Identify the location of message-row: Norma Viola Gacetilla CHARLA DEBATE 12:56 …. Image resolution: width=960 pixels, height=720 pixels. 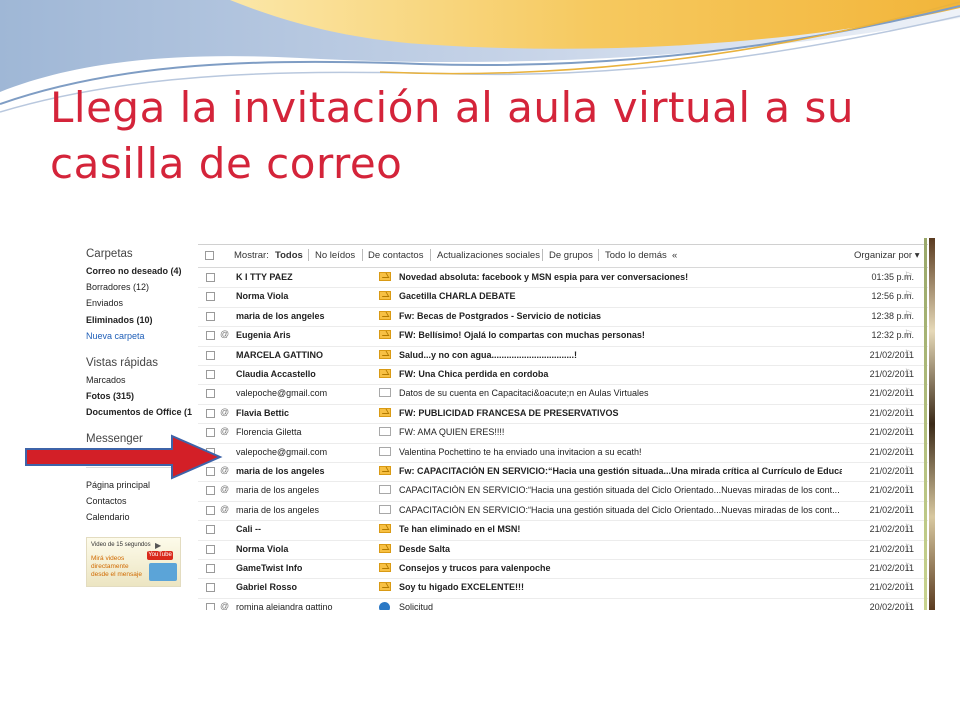
(563, 297).